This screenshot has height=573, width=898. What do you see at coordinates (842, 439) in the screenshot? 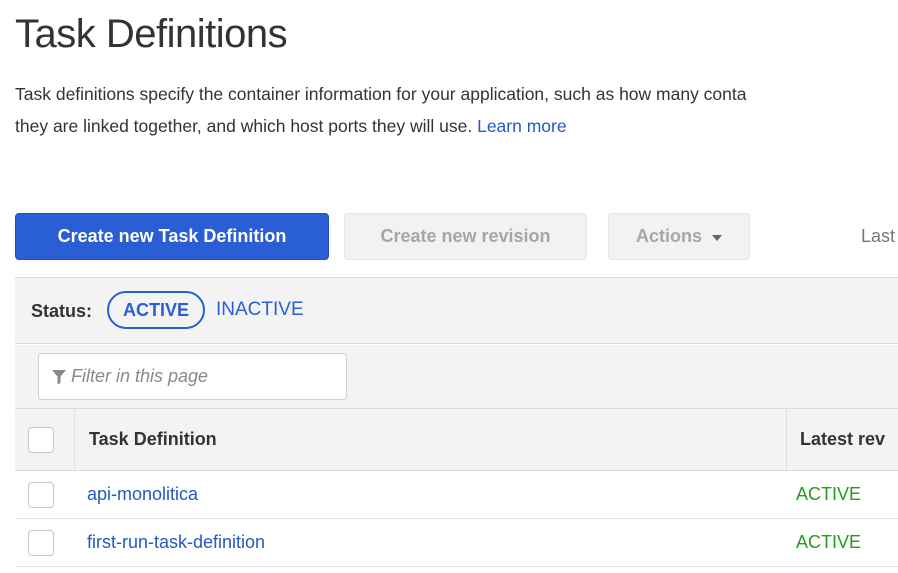
I see `column-header-latest-revision: Latest rev` at bounding box center [842, 439].